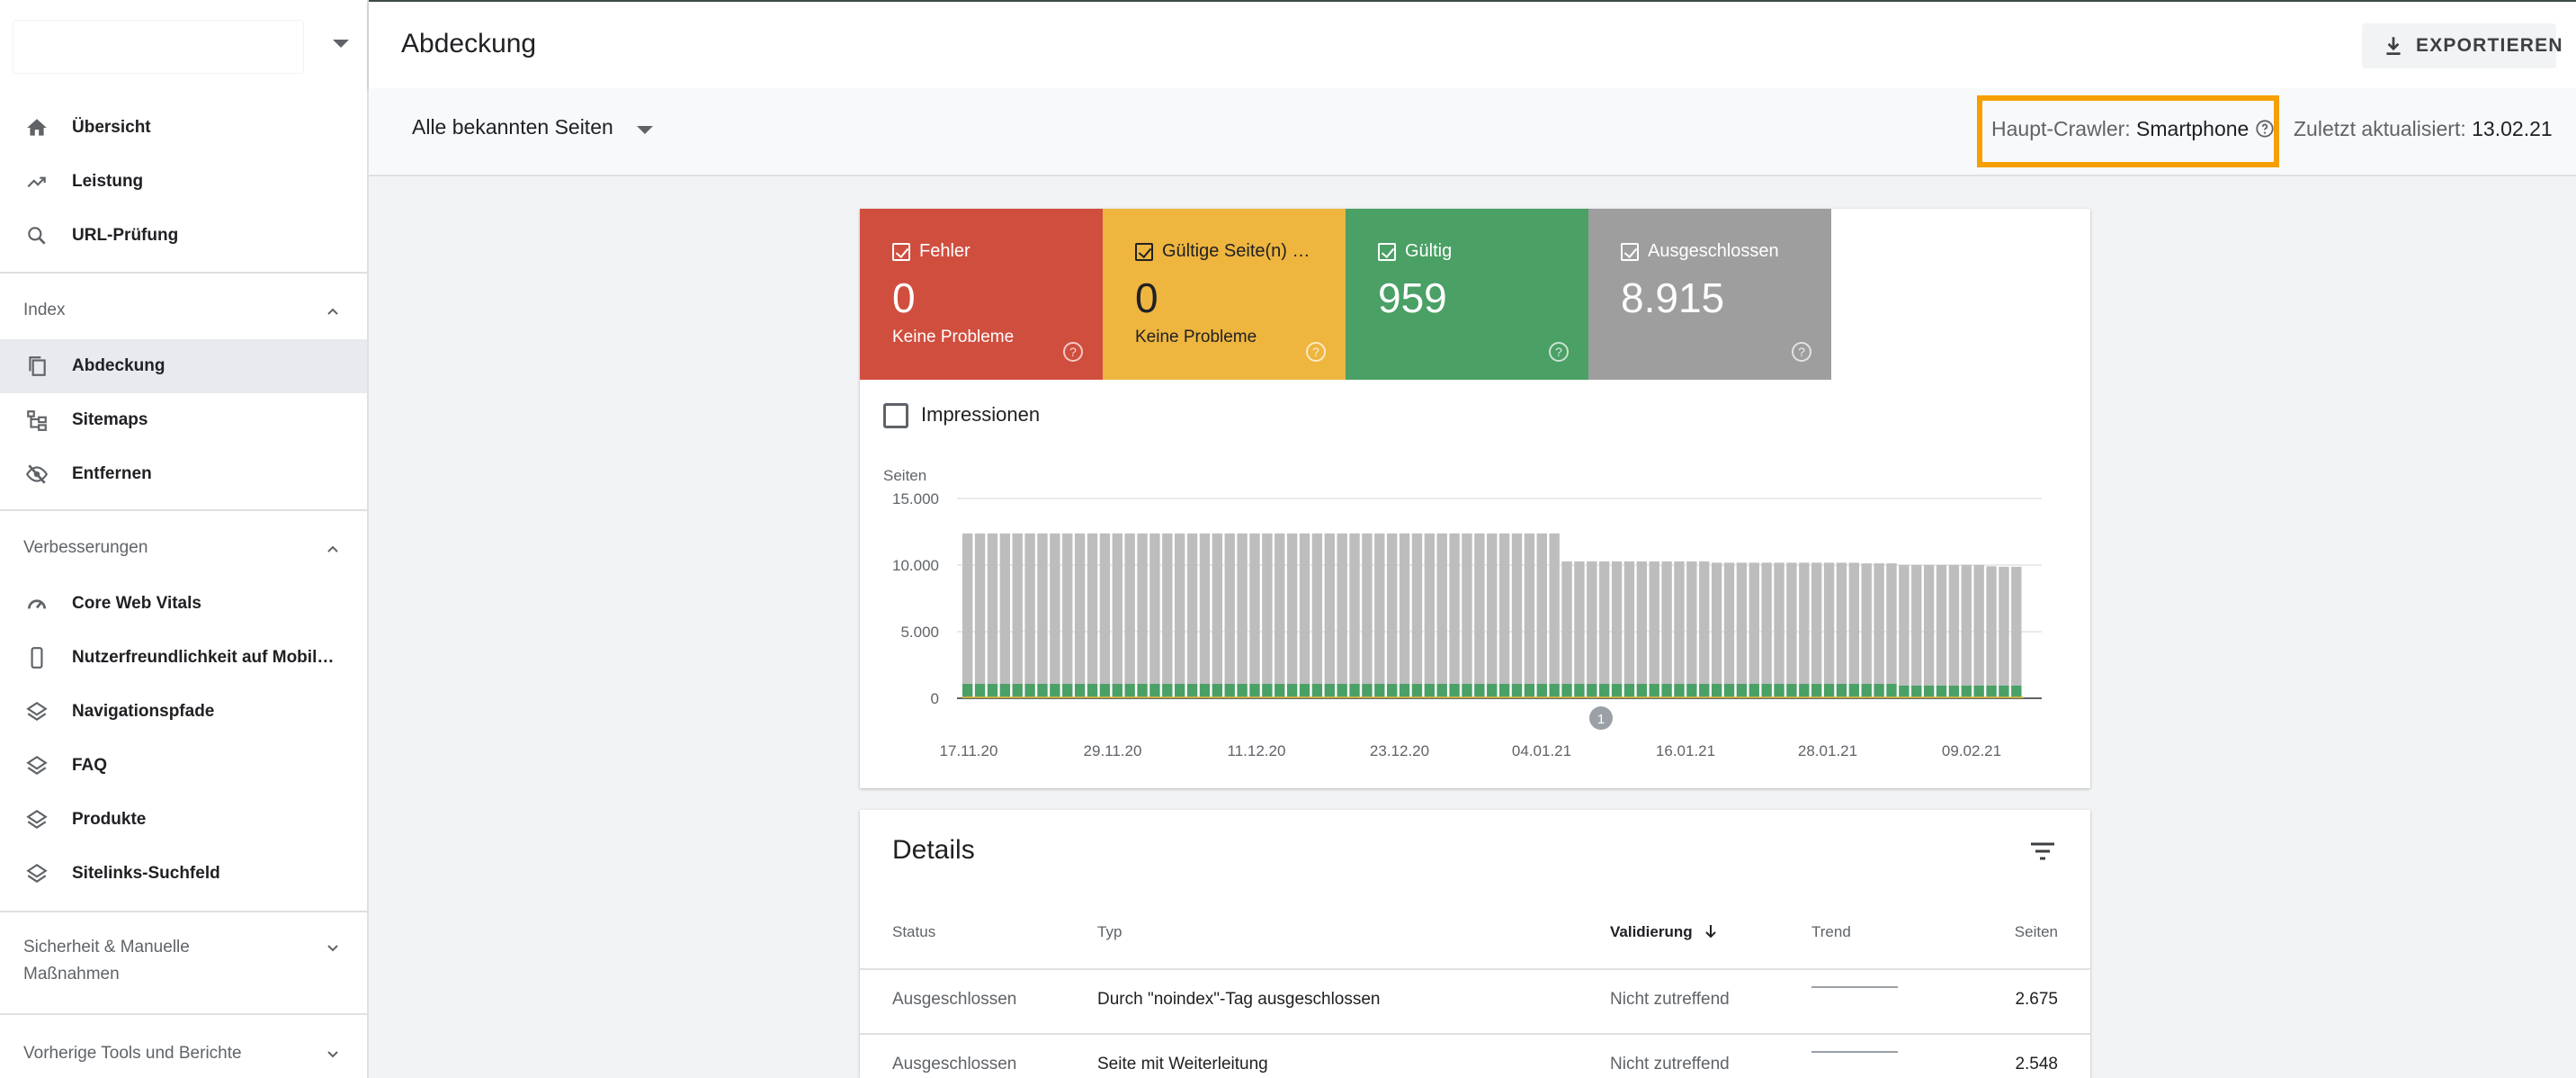 This screenshot has width=2576, height=1078. Describe the element at coordinates (2512, 128) in the screenshot. I see `updated-value: 13.02.21` at that location.